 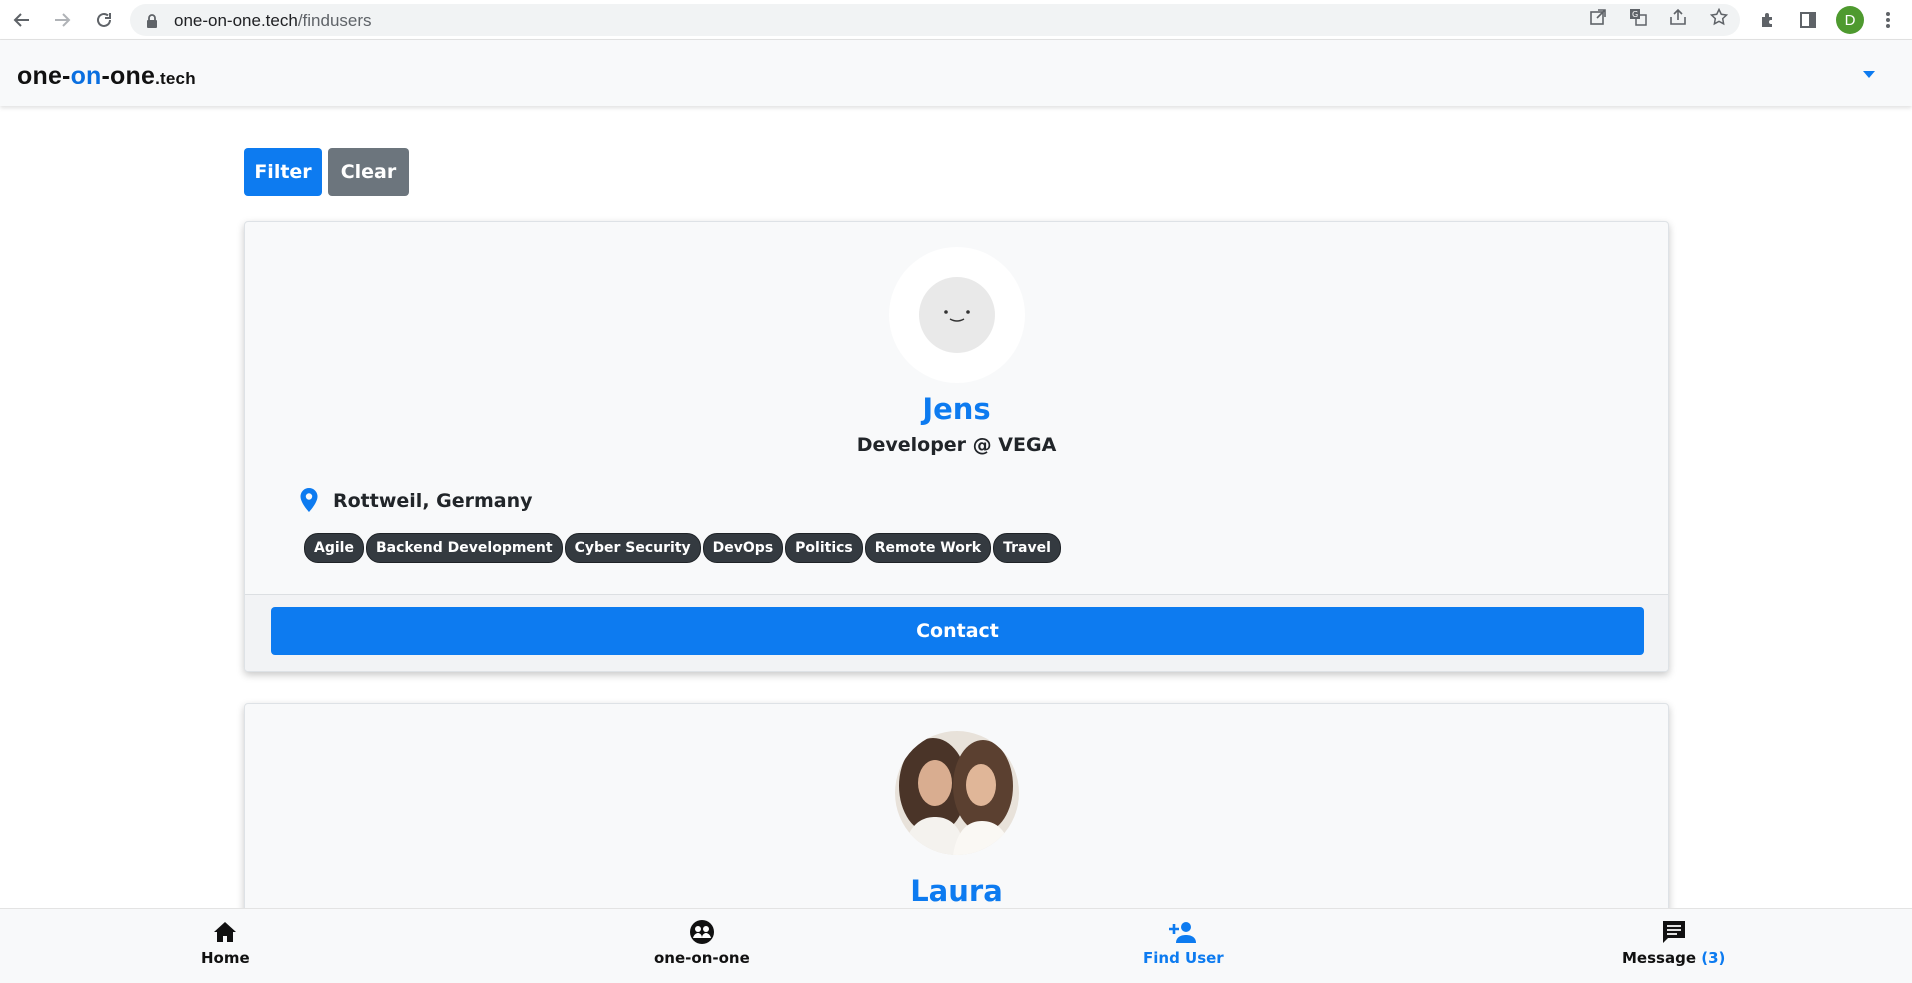 I want to click on avatar, so click(x=957, y=315).